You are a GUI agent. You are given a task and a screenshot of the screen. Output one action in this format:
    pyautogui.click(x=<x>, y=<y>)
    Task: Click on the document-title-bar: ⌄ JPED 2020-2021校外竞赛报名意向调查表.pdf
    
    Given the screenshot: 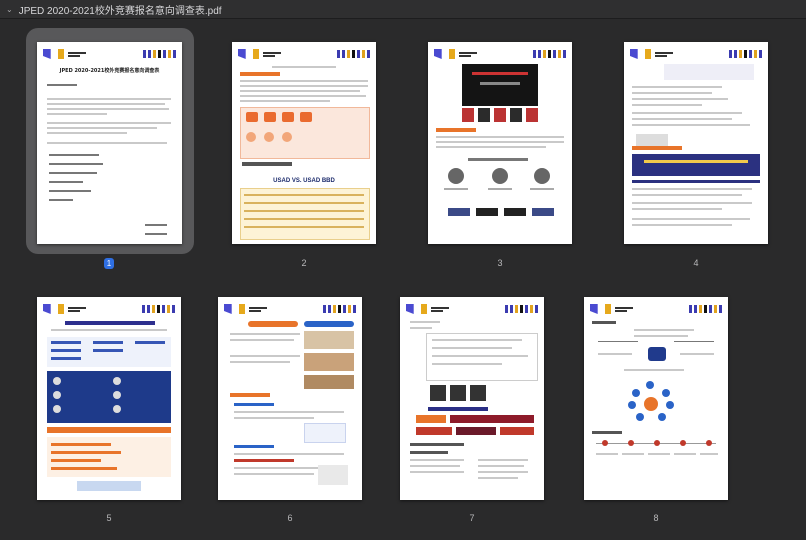 What is the action you would take?
    pyautogui.click(x=403, y=9)
    